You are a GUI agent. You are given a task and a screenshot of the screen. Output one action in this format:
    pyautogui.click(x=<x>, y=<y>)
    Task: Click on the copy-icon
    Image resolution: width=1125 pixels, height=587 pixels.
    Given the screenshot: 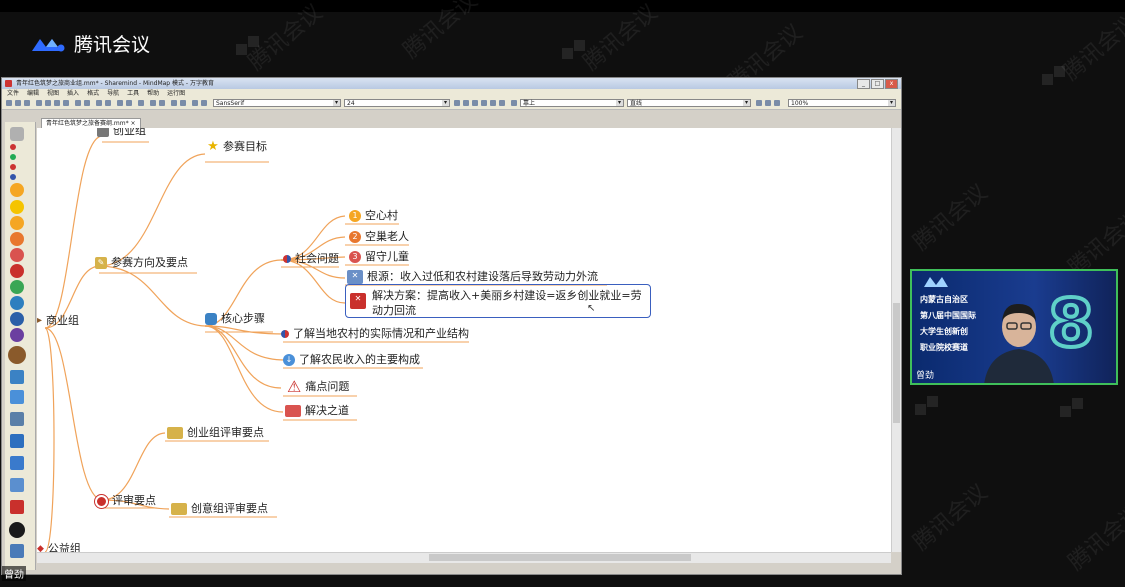 What is the action you would take?
    pyautogui.click(x=57, y=103)
    